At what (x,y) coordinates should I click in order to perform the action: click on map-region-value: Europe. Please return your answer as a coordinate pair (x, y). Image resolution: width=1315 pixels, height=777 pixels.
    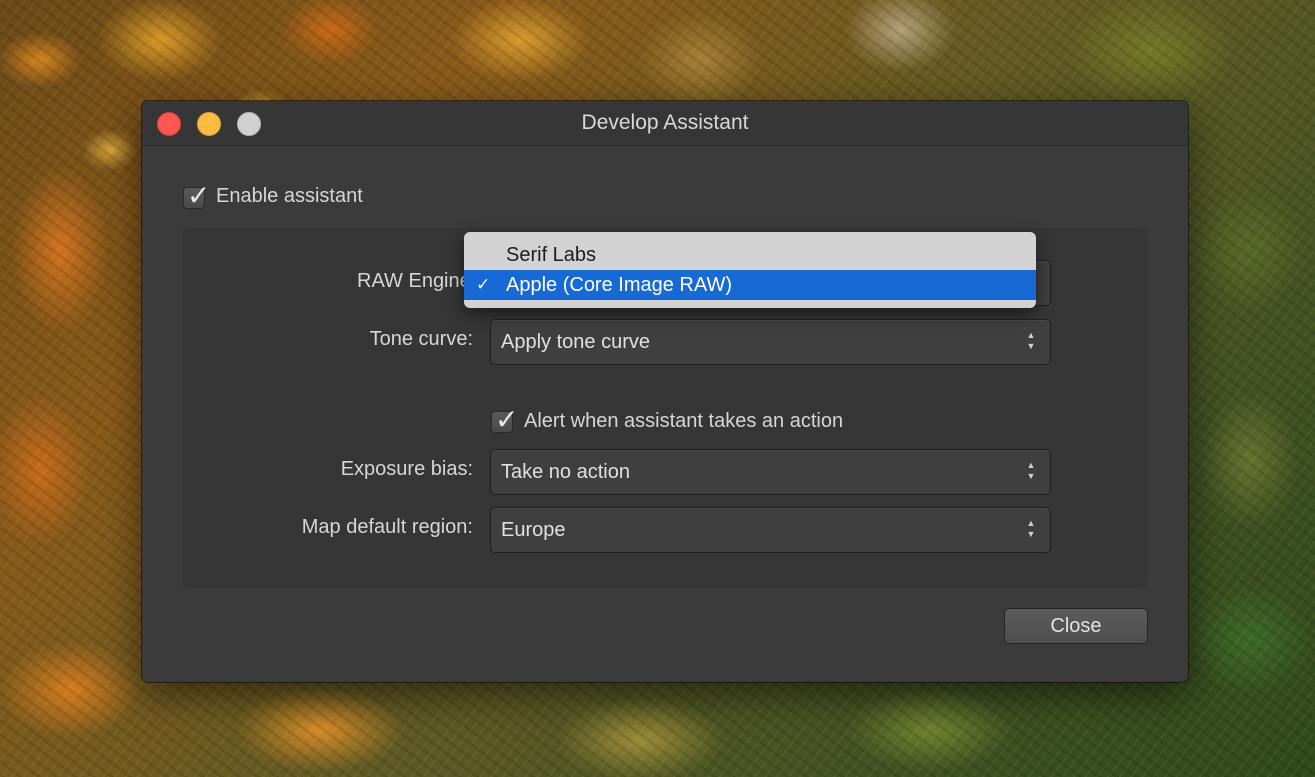
    Looking at the image, I should click on (533, 530).